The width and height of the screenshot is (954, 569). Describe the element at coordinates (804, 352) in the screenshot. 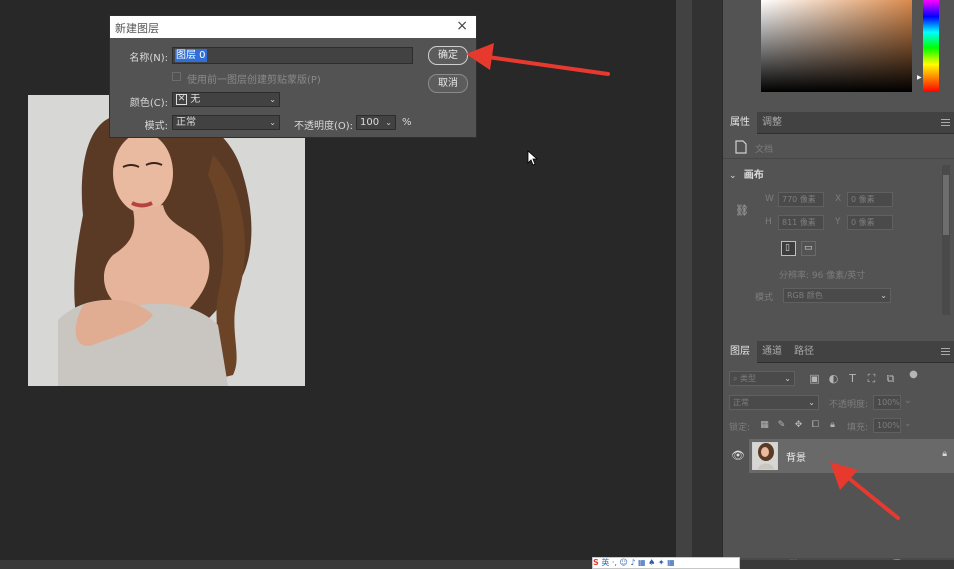

I see `tab-paths: 路径` at that location.